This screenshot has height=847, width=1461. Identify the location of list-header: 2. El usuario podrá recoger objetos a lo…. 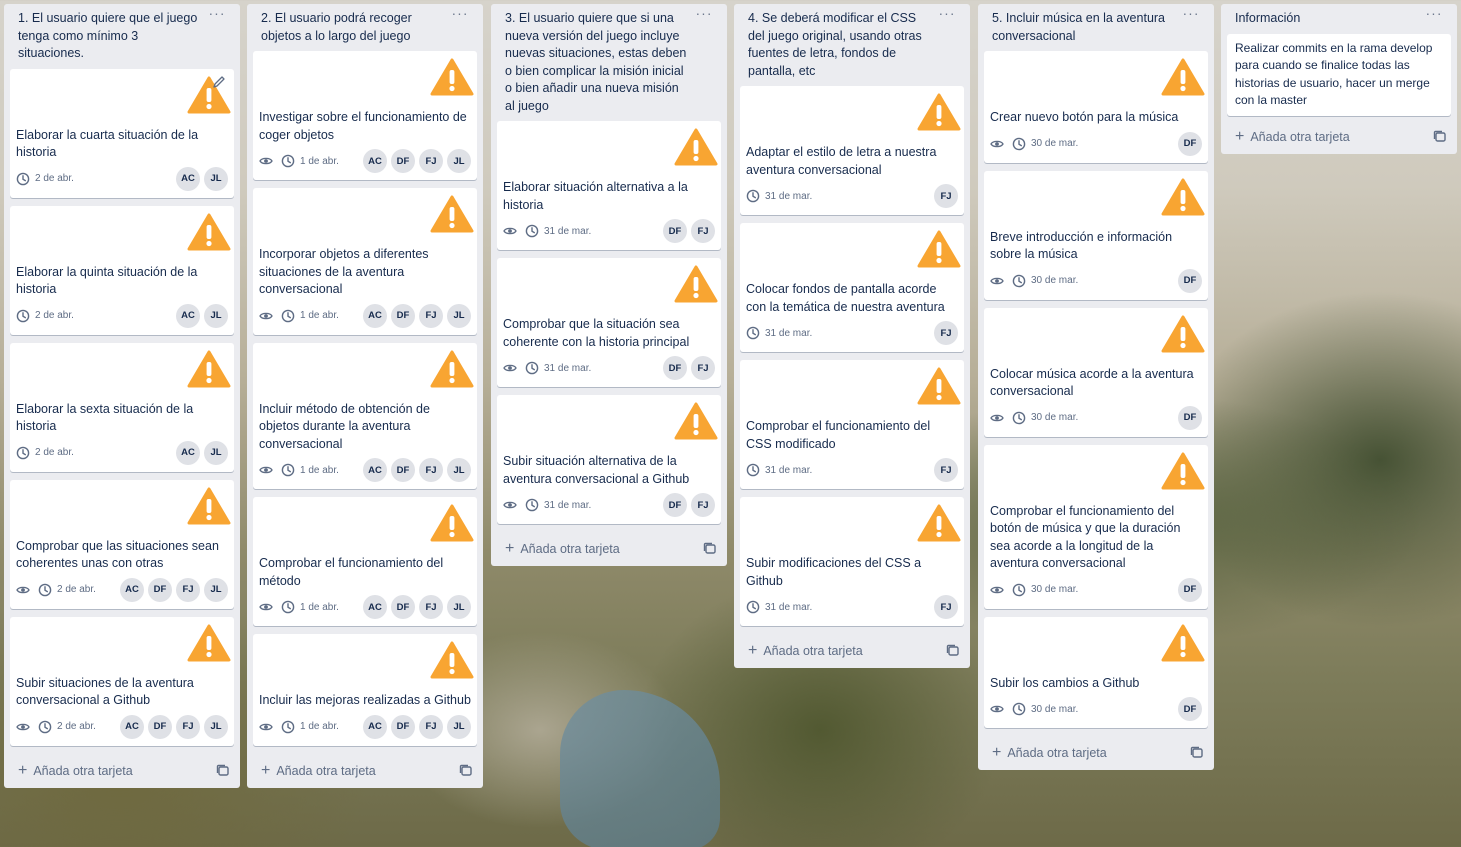
(365, 27).